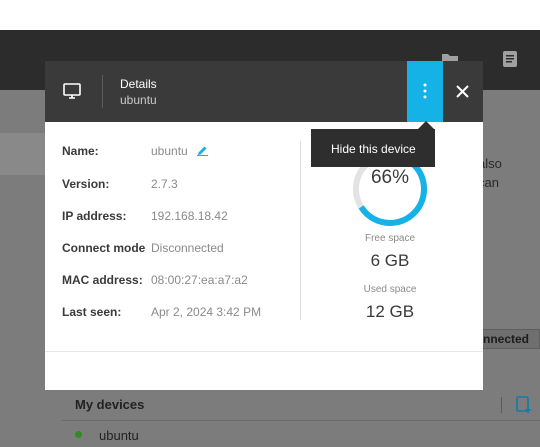 Image resolution: width=540 pixels, height=447 pixels. Describe the element at coordinates (138, 84) in the screenshot. I see `dialog-title: Details` at that location.